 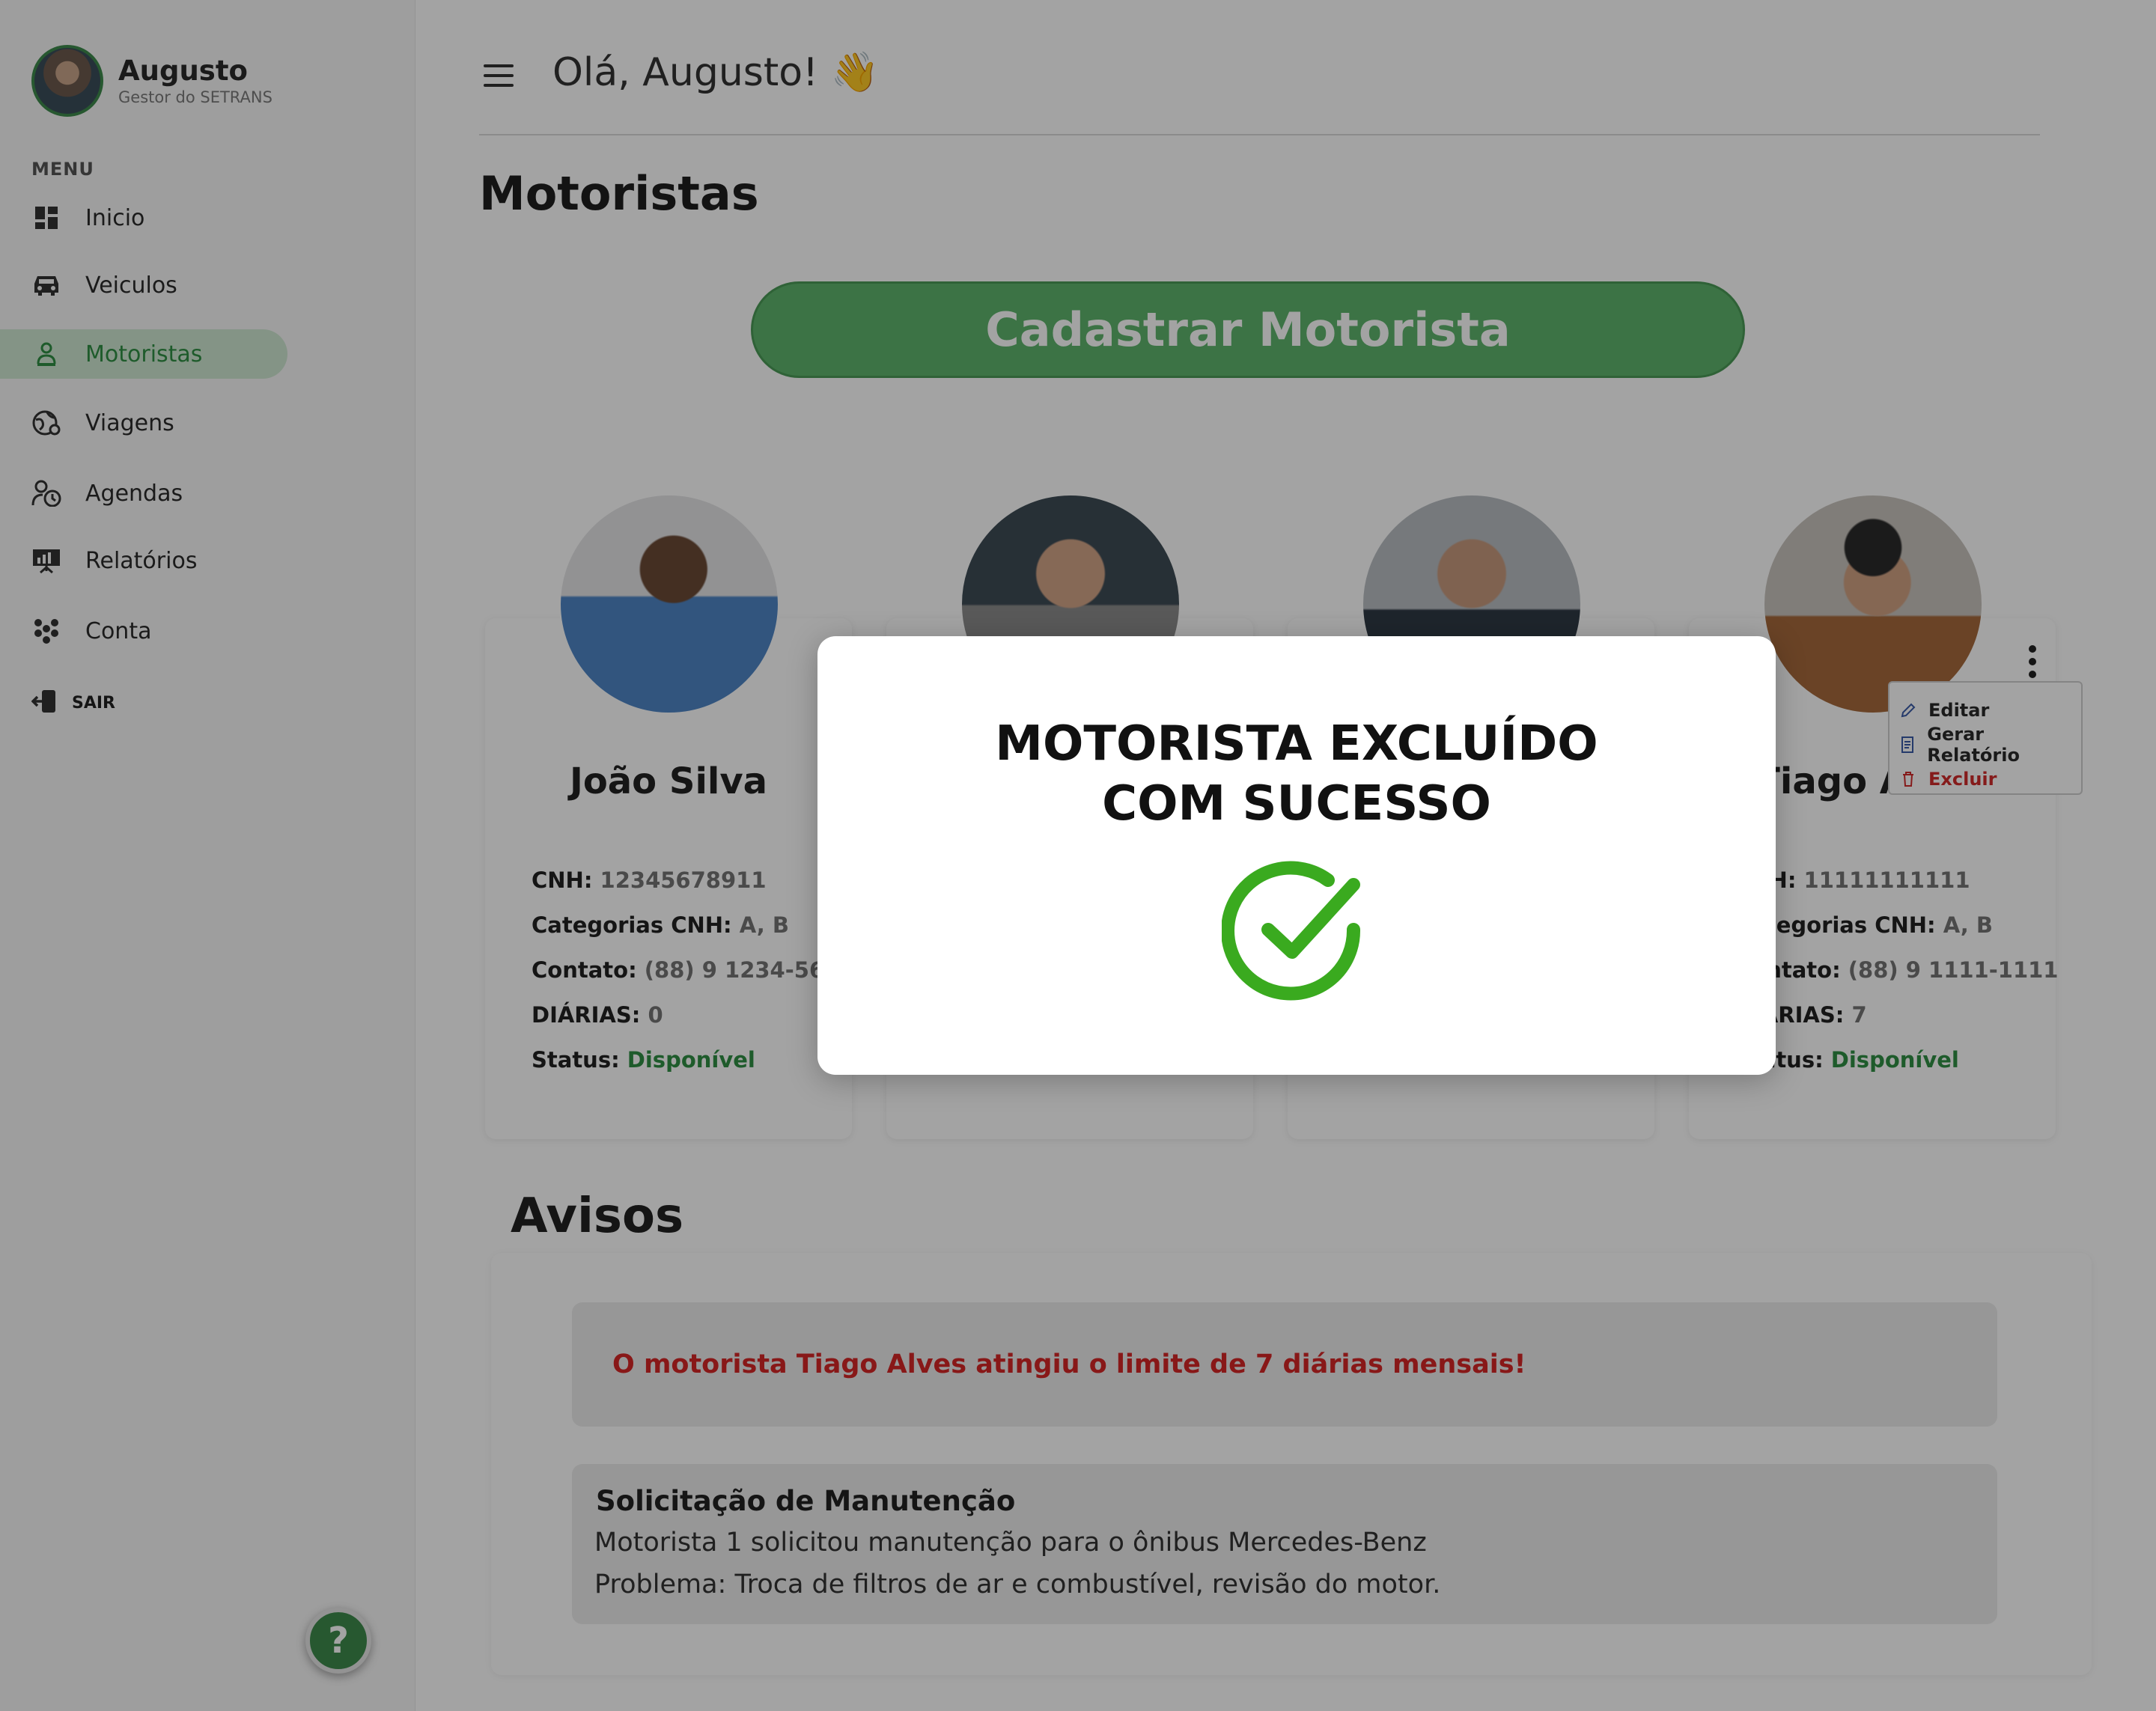 I want to click on success-modal: MOTORISTA EXCLUÍDO COM SUCESSO, so click(x=1296, y=855).